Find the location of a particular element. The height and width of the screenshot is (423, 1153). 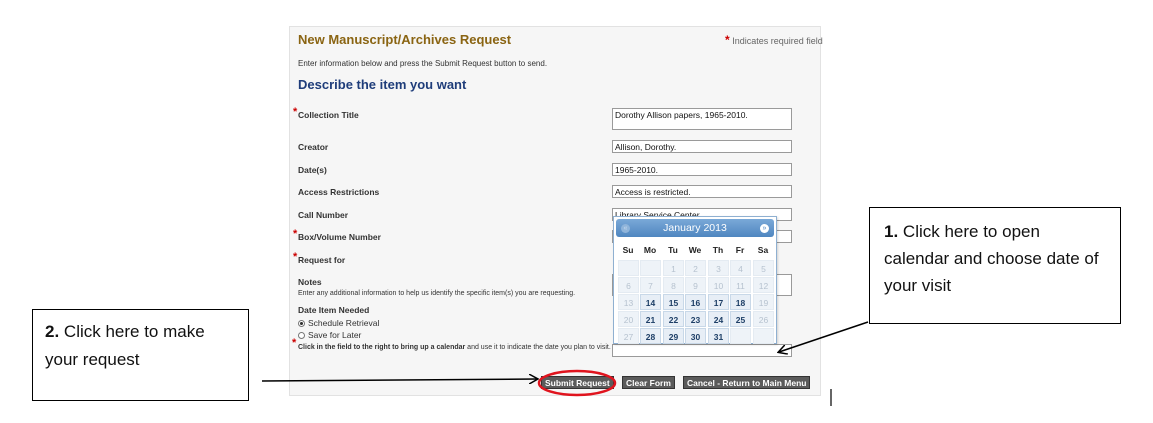

arrow-to-submit is located at coordinates (399, 380).